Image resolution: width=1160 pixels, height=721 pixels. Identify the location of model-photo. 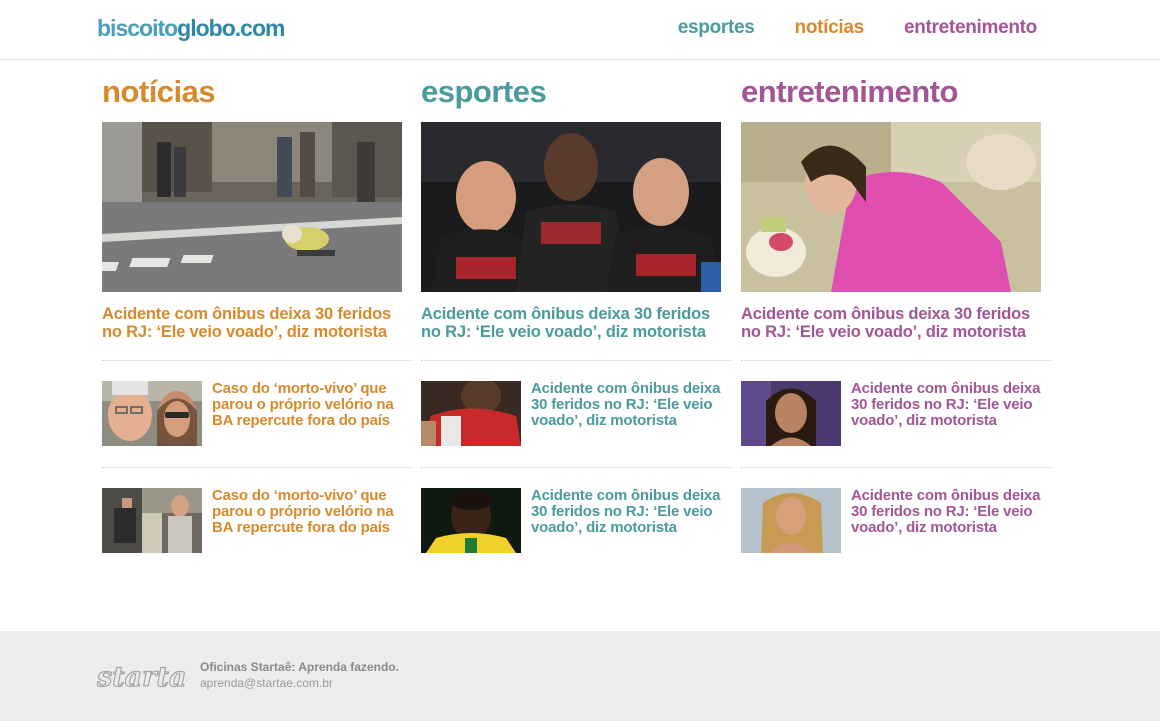
(891, 207).